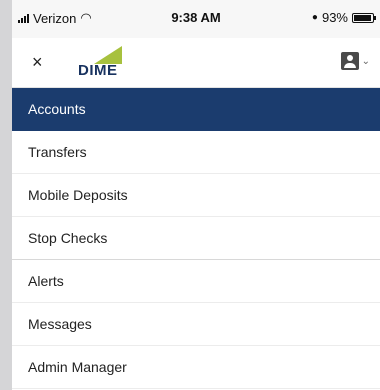 This screenshot has height=390, width=380. Describe the element at coordinates (196, 19) in the screenshot. I see `status-bar: Verizon ◠ 9:38 AM ● 93%` at that location.